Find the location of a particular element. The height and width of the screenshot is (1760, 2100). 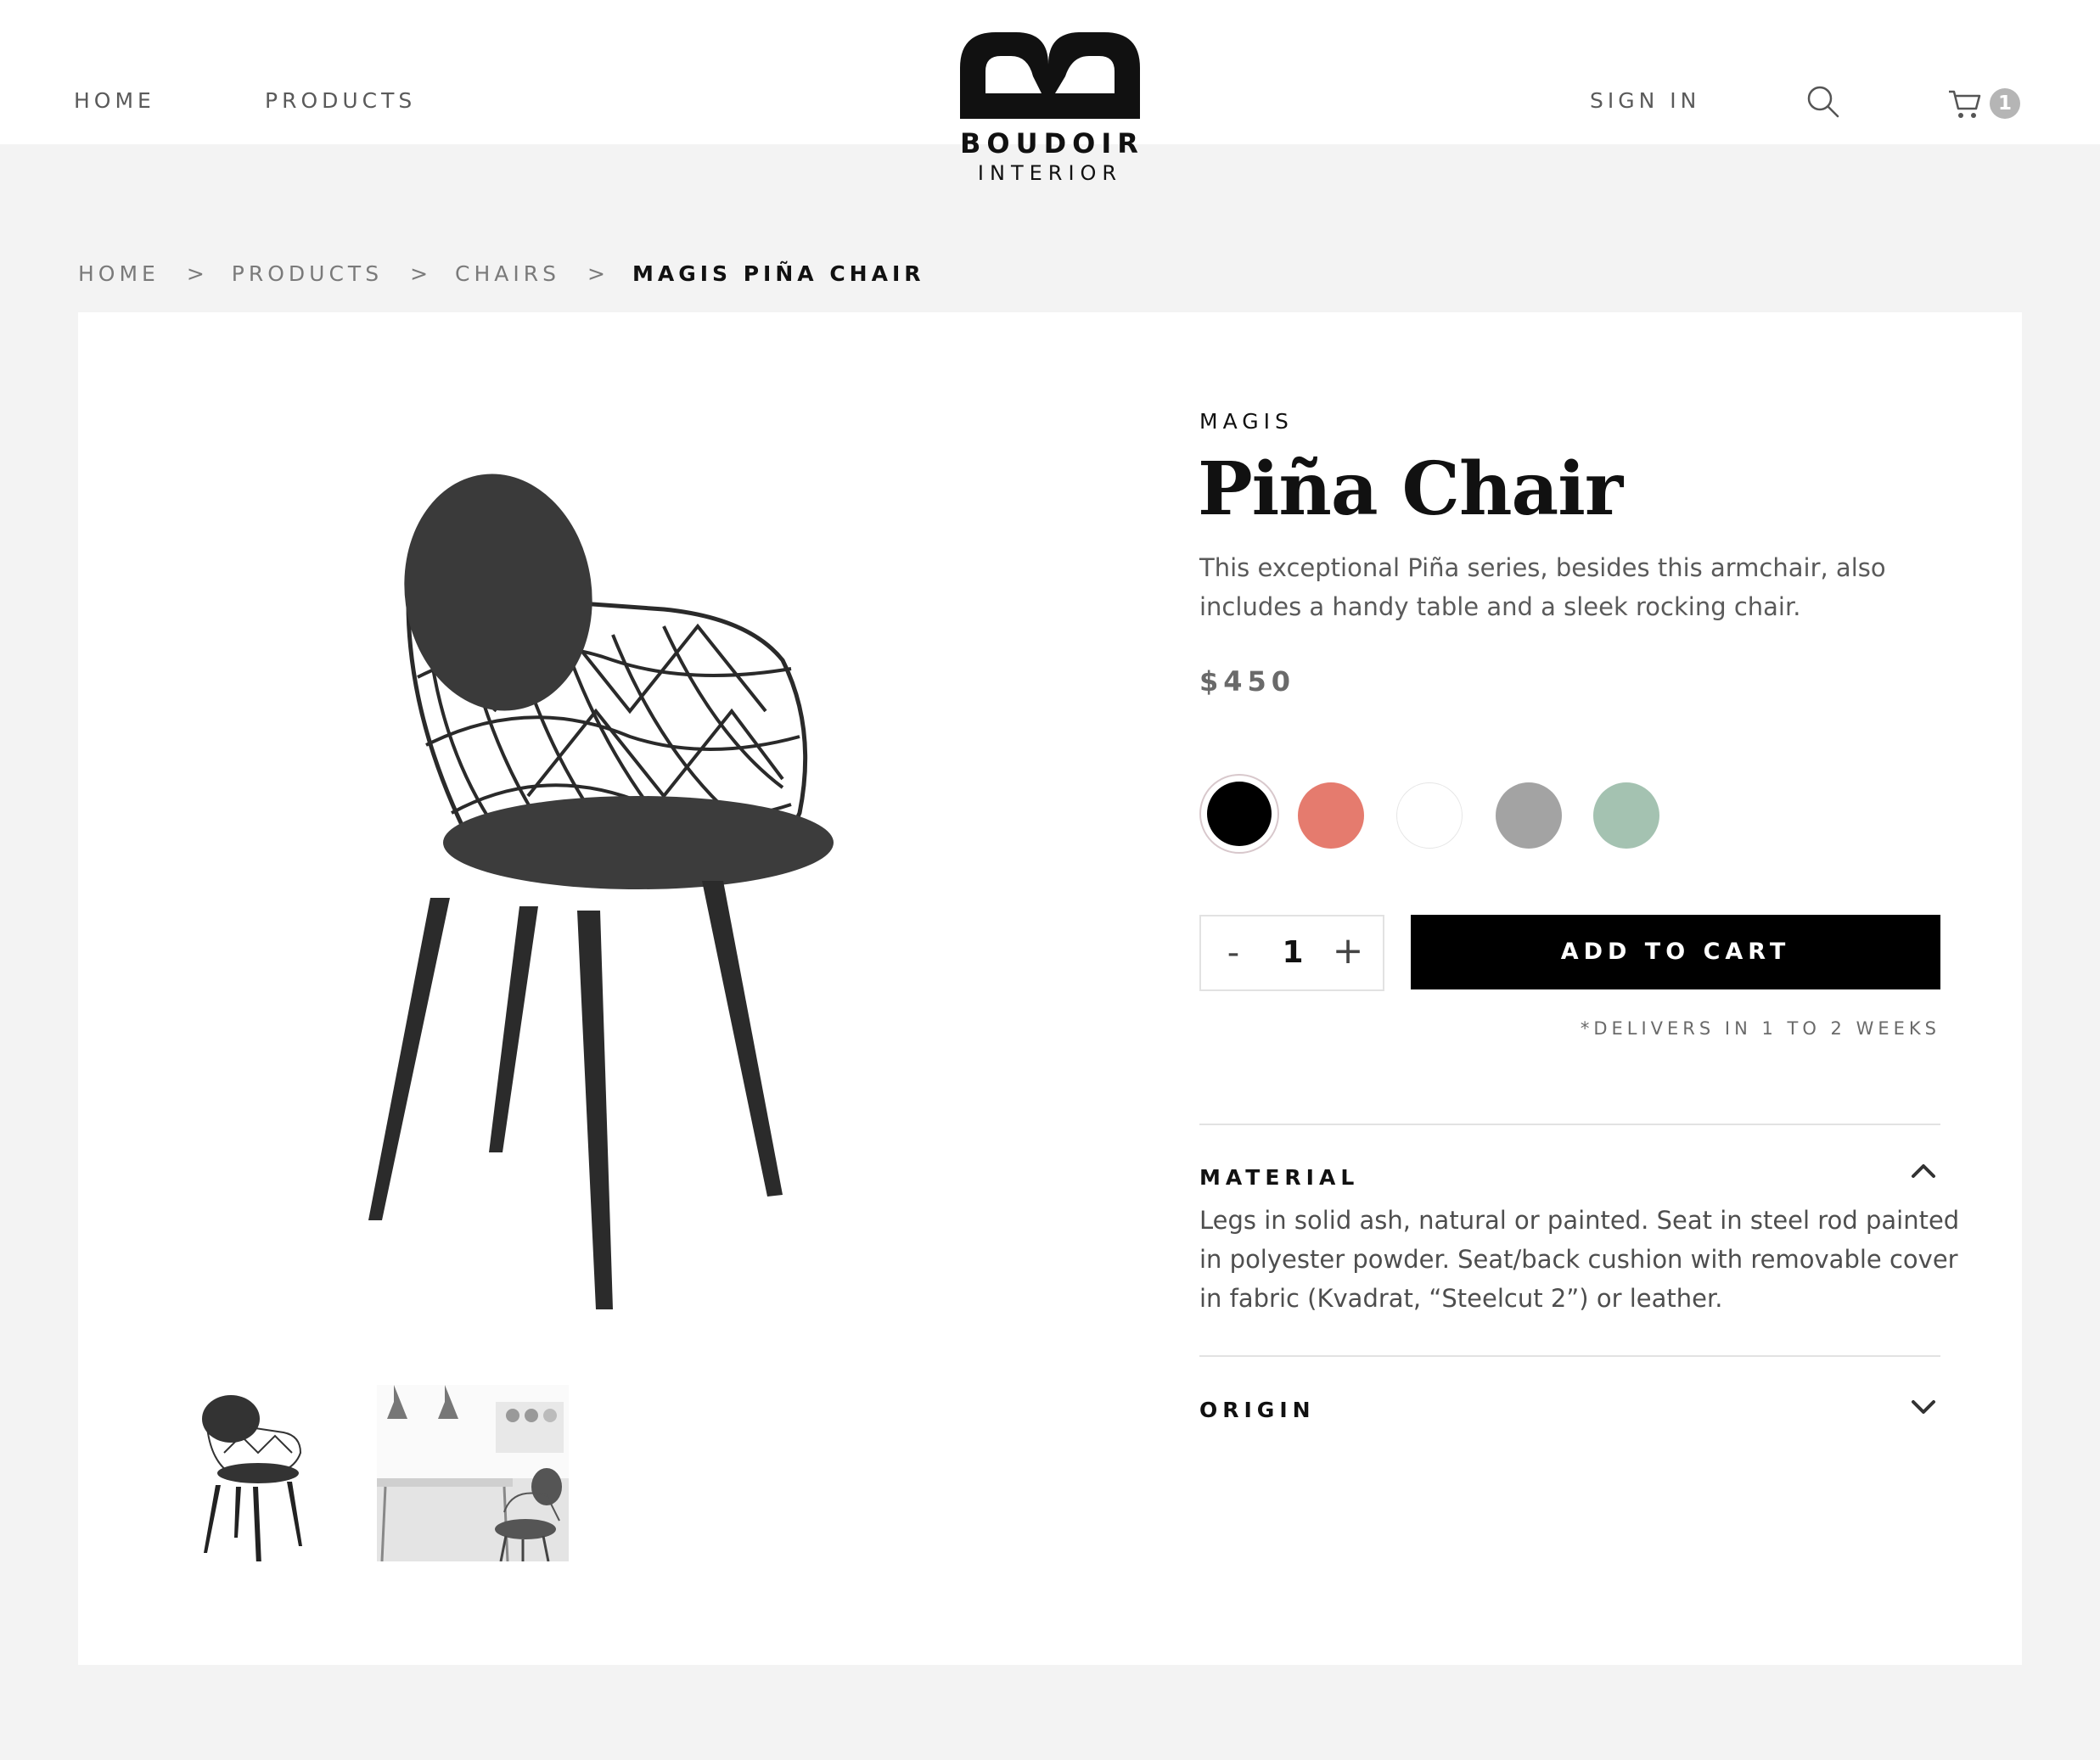

color-swatch-grey is located at coordinates (1529, 815).